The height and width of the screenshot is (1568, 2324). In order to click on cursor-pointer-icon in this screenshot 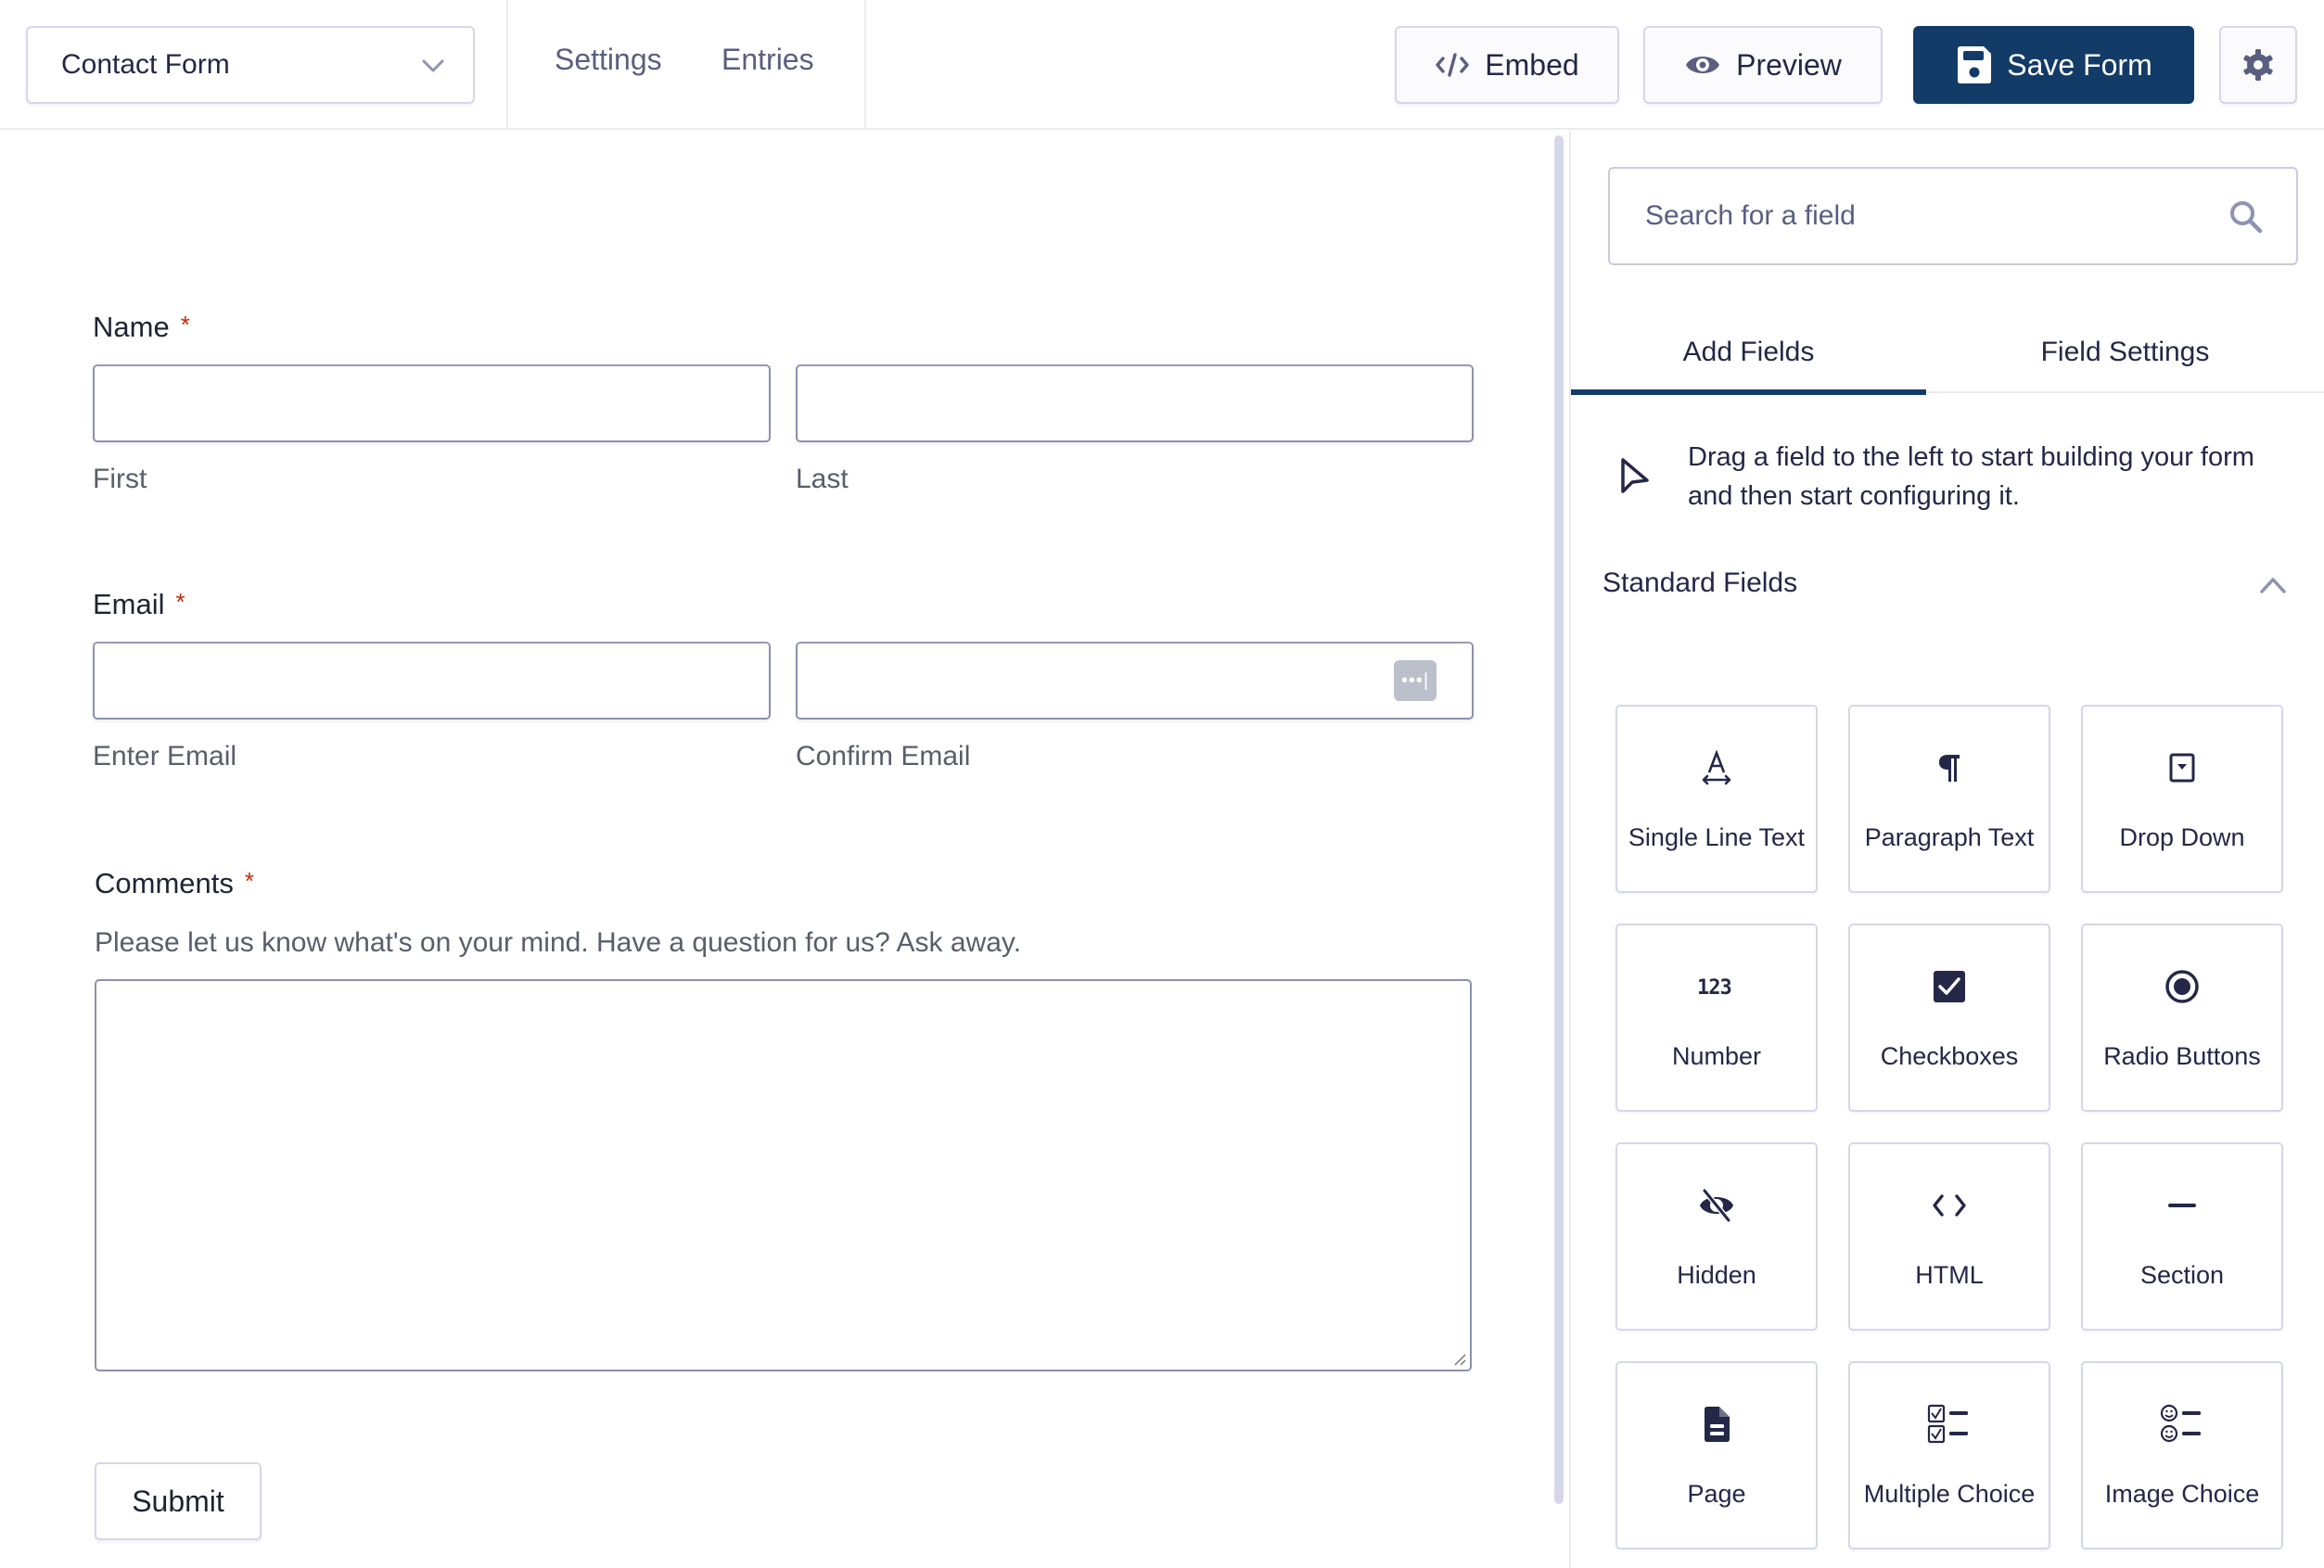, I will do `click(1635, 475)`.